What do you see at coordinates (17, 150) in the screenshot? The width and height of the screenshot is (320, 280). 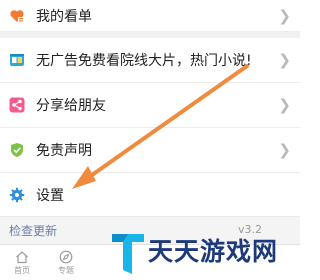 I see `shield-icon` at bounding box center [17, 150].